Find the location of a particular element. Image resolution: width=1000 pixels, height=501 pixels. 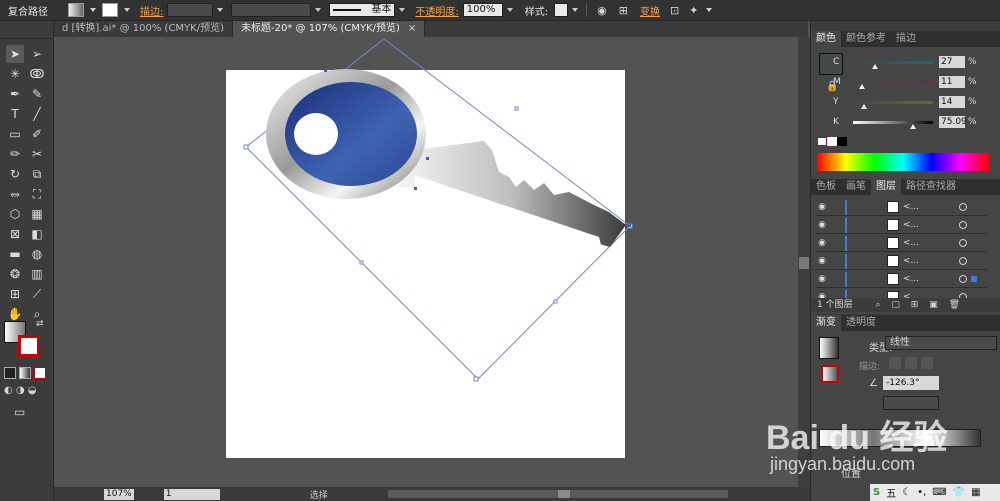

tab-pathfinder: 路径查找器 is located at coordinates (931, 187).